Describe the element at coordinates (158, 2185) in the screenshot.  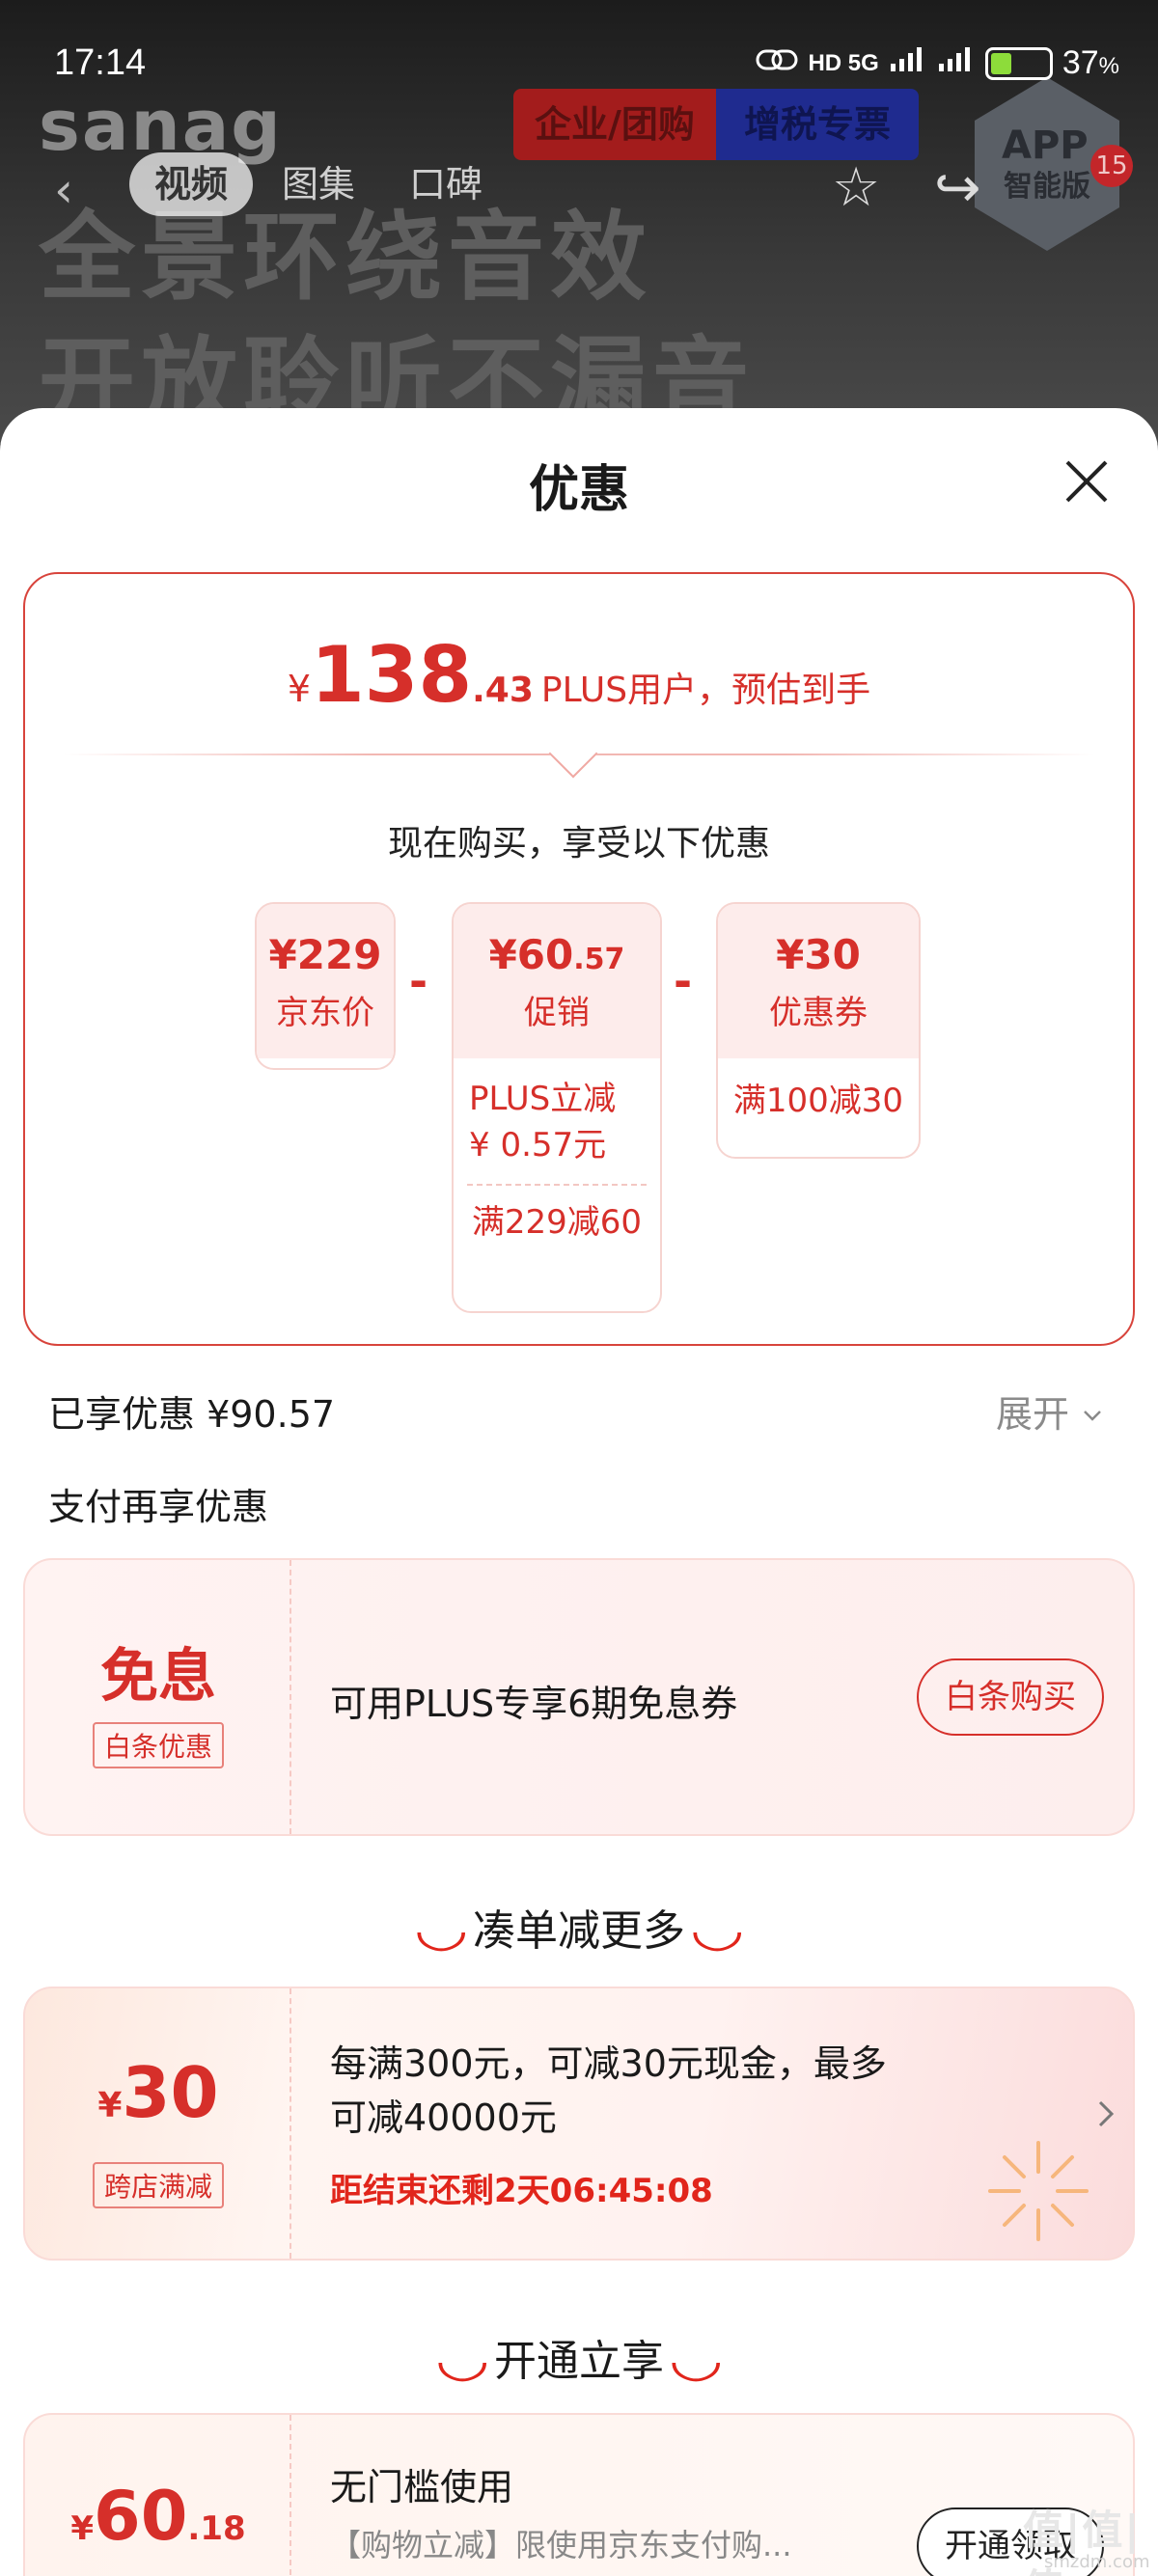
I see `cross-store-badge: 跨店满减` at that location.